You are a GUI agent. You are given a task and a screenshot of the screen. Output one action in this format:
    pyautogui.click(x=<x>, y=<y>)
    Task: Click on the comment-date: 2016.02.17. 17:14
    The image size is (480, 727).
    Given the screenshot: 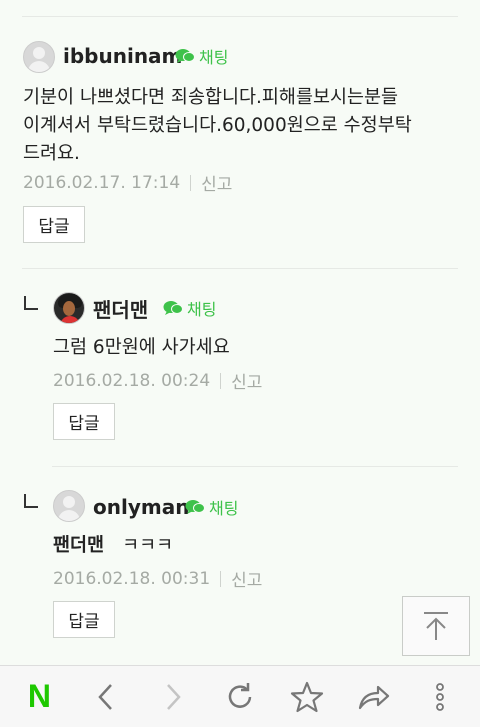 What is the action you would take?
    pyautogui.click(x=102, y=182)
    